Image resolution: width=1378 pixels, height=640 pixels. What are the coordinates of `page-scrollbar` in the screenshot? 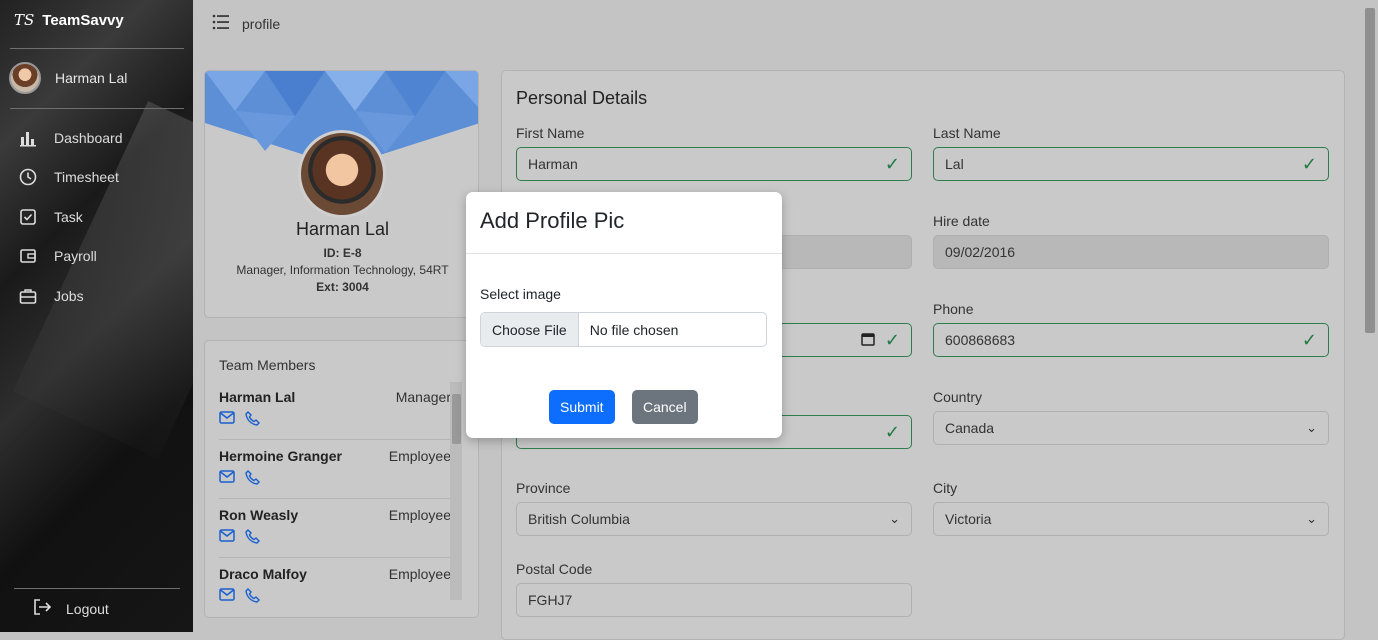 It's located at (1370, 316).